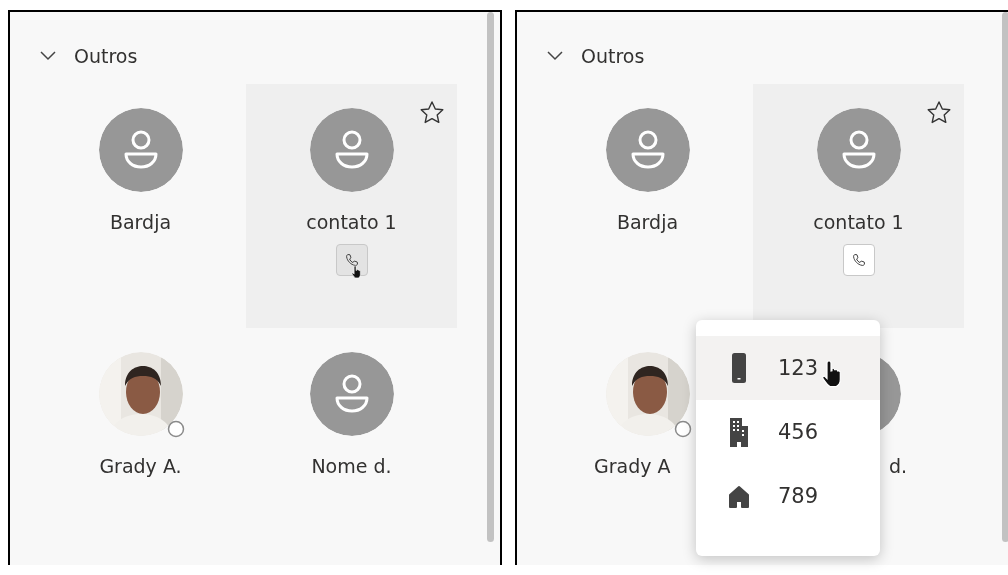 The width and height of the screenshot is (1008, 575). Describe the element at coordinates (351, 450) in the screenshot. I see `contact-card: Nome d.` at that location.